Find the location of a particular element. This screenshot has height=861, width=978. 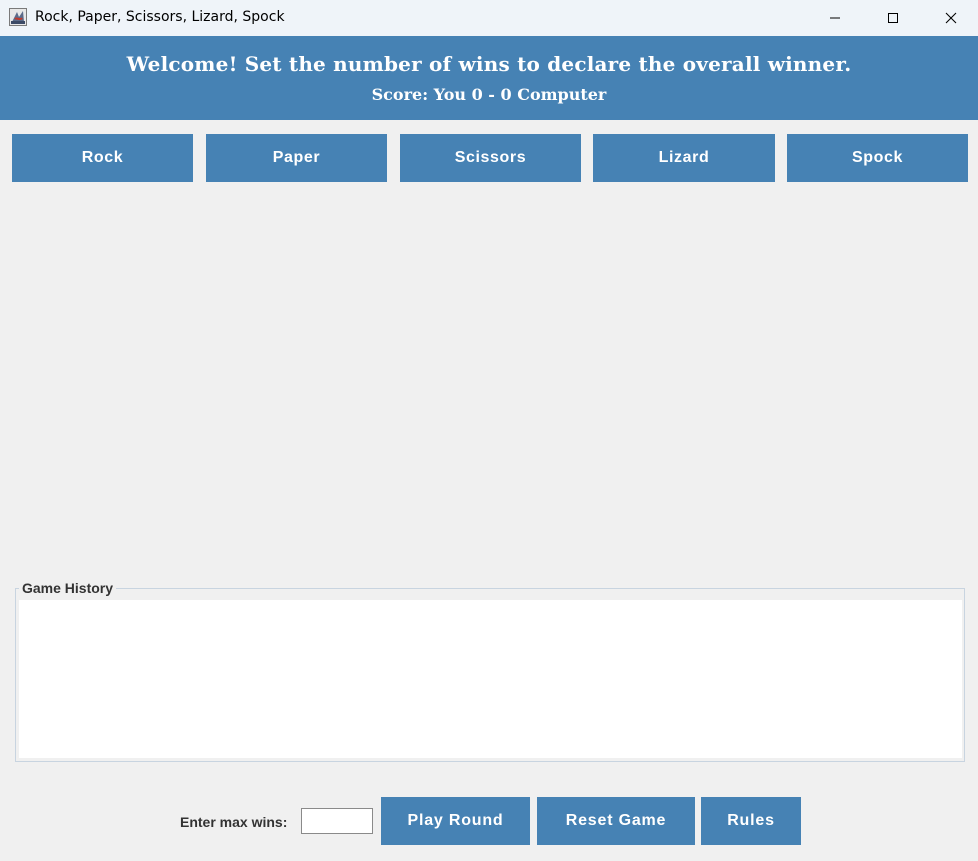

close-button is located at coordinates (951, 18).